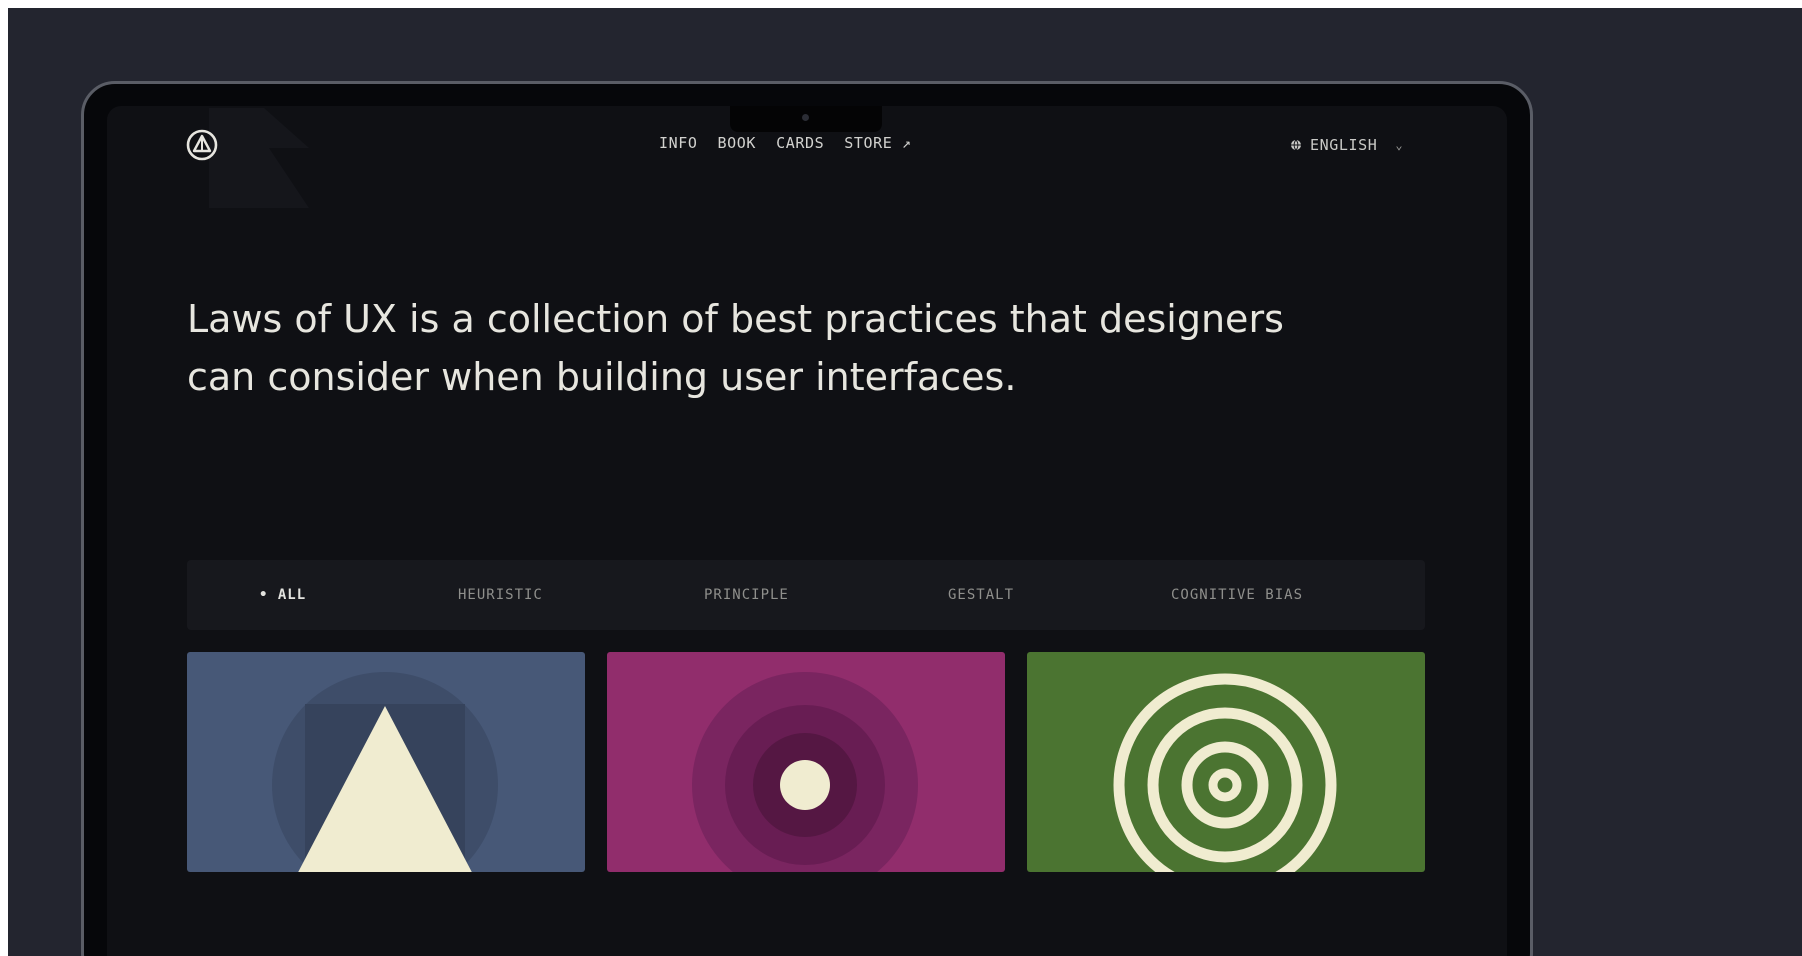  What do you see at coordinates (678, 143) in the screenshot?
I see `nav-item-info: INFO` at bounding box center [678, 143].